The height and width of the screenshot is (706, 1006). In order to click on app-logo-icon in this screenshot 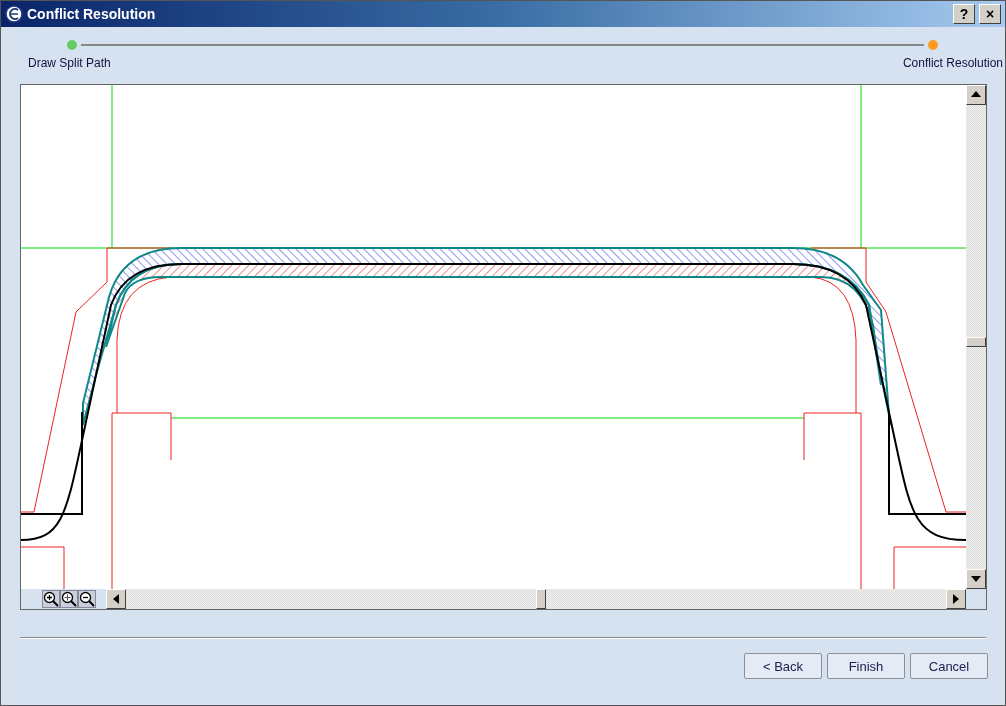, I will do `click(14, 14)`.